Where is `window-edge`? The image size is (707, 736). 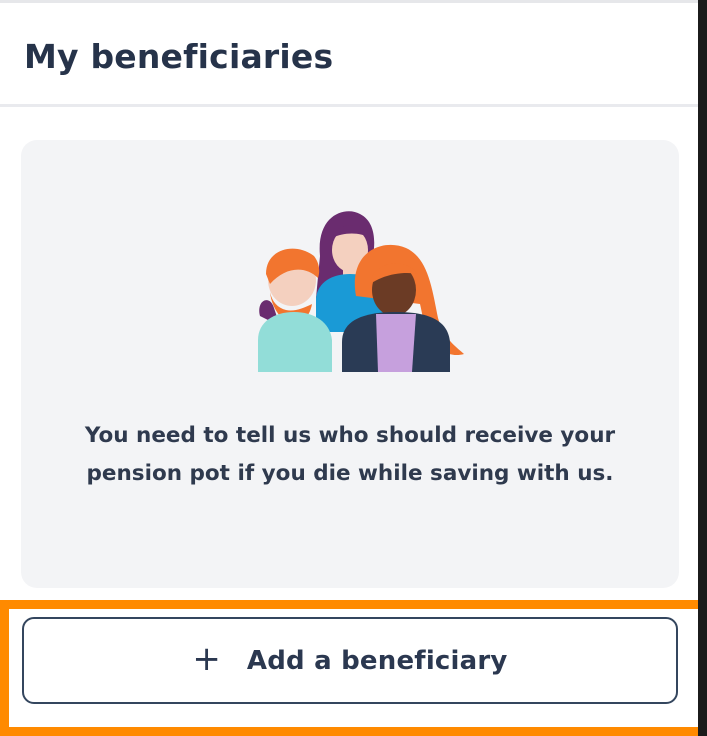 window-edge is located at coordinates (702, 368).